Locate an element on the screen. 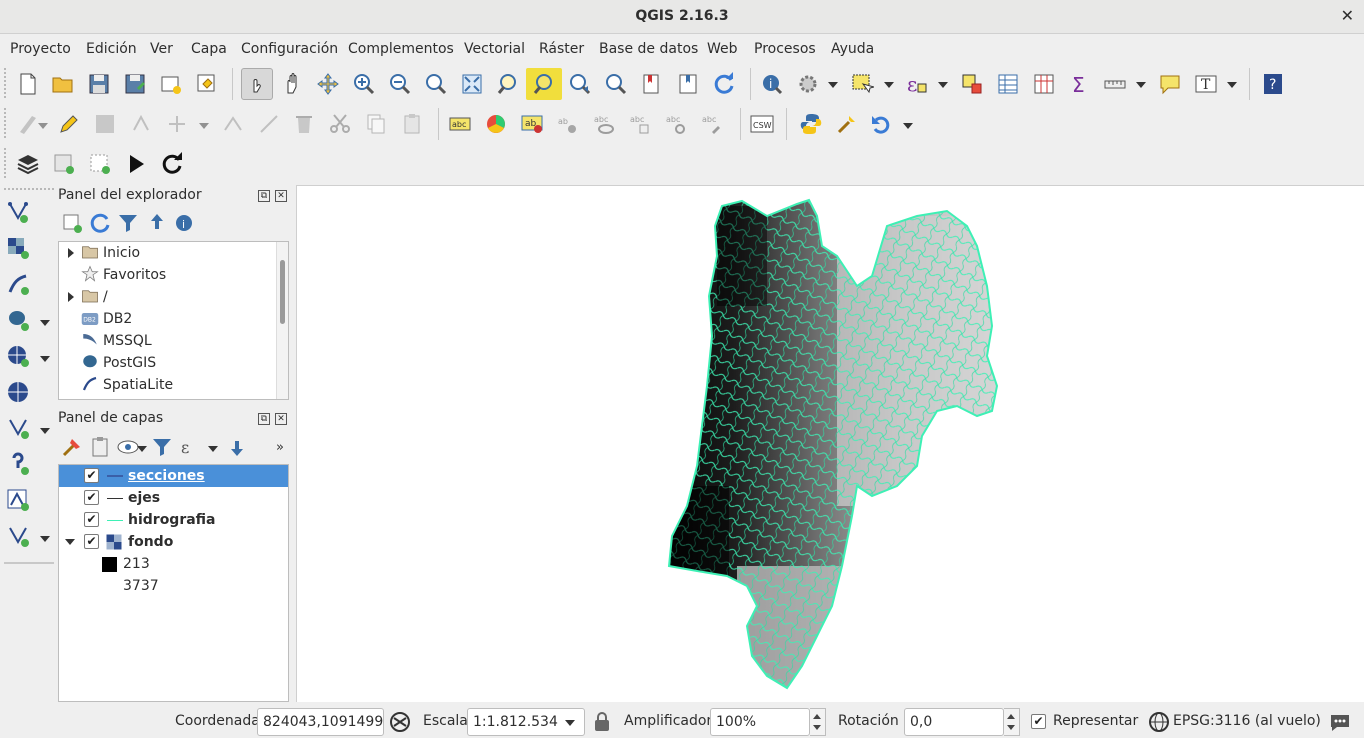 The height and width of the screenshot is (738, 1364). add-wms-icon is located at coordinates (18, 356).